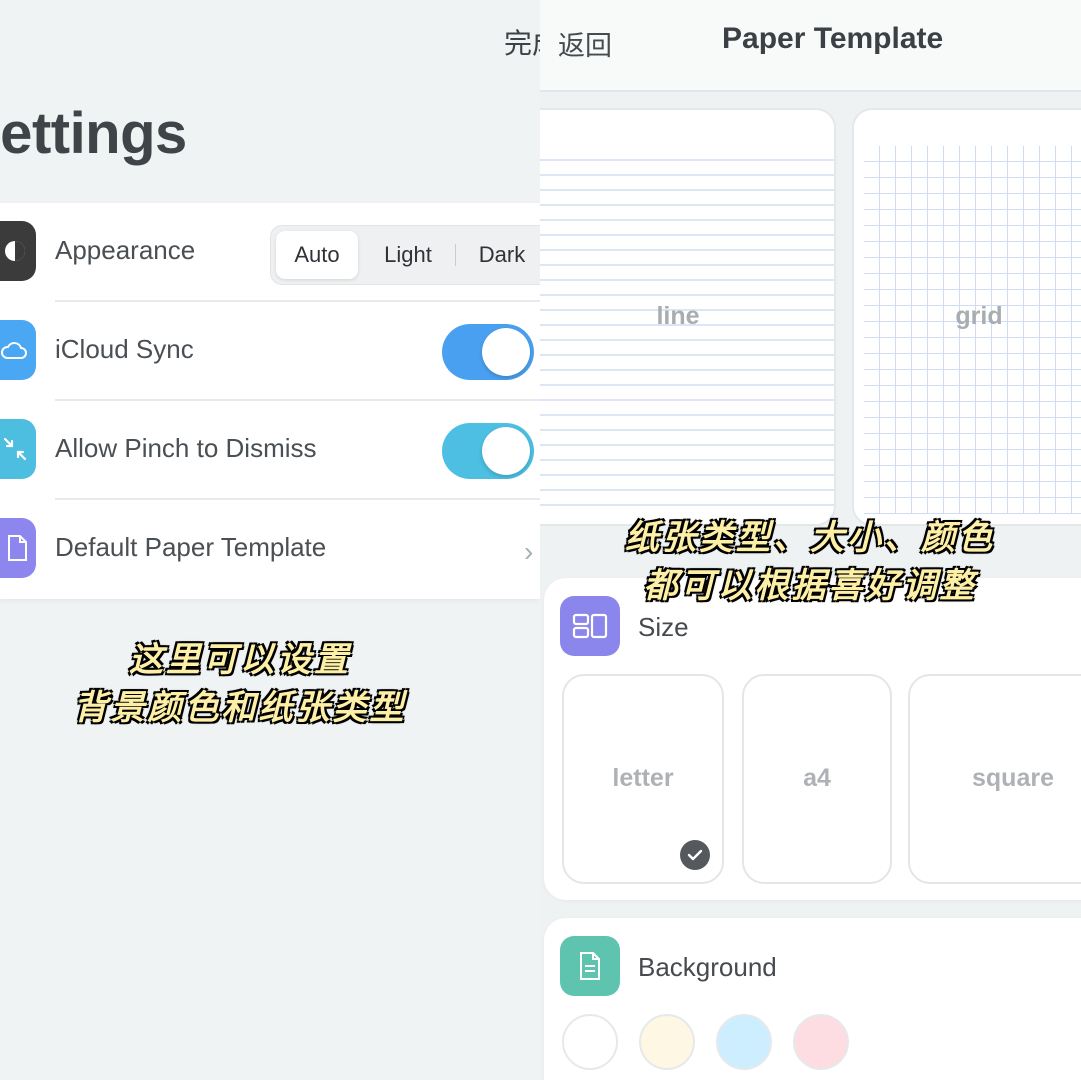 The width and height of the screenshot is (1081, 1080). What do you see at coordinates (663, 627) in the screenshot?
I see `size-section-title: Size` at bounding box center [663, 627].